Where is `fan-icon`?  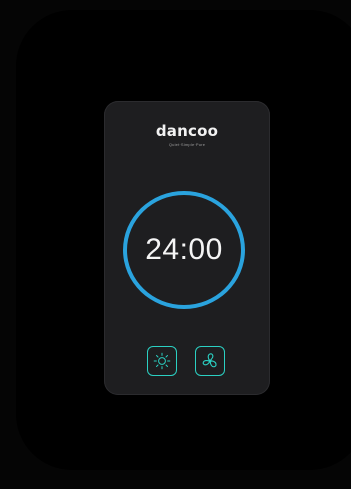
fan-icon is located at coordinates (210, 361).